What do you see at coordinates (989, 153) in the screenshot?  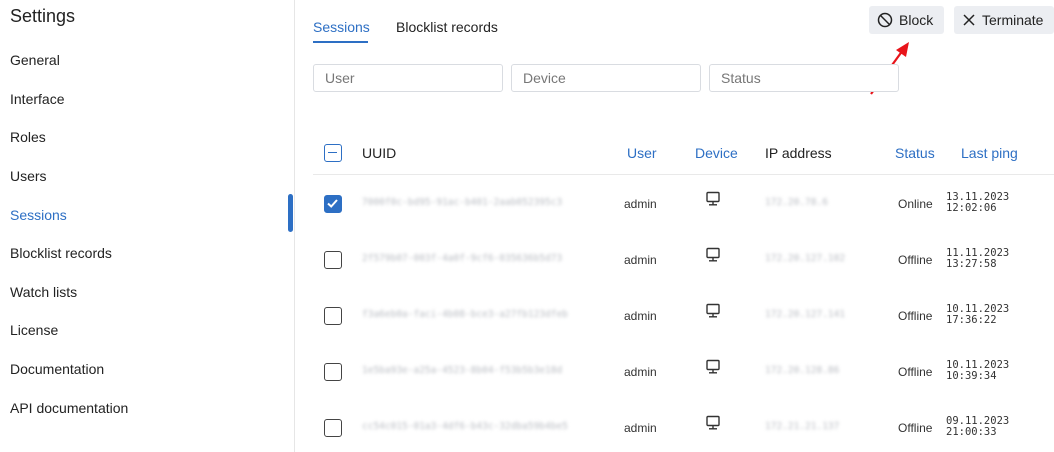 I see `column-header-last-ping: Last ping` at bounding box center [989, 153].